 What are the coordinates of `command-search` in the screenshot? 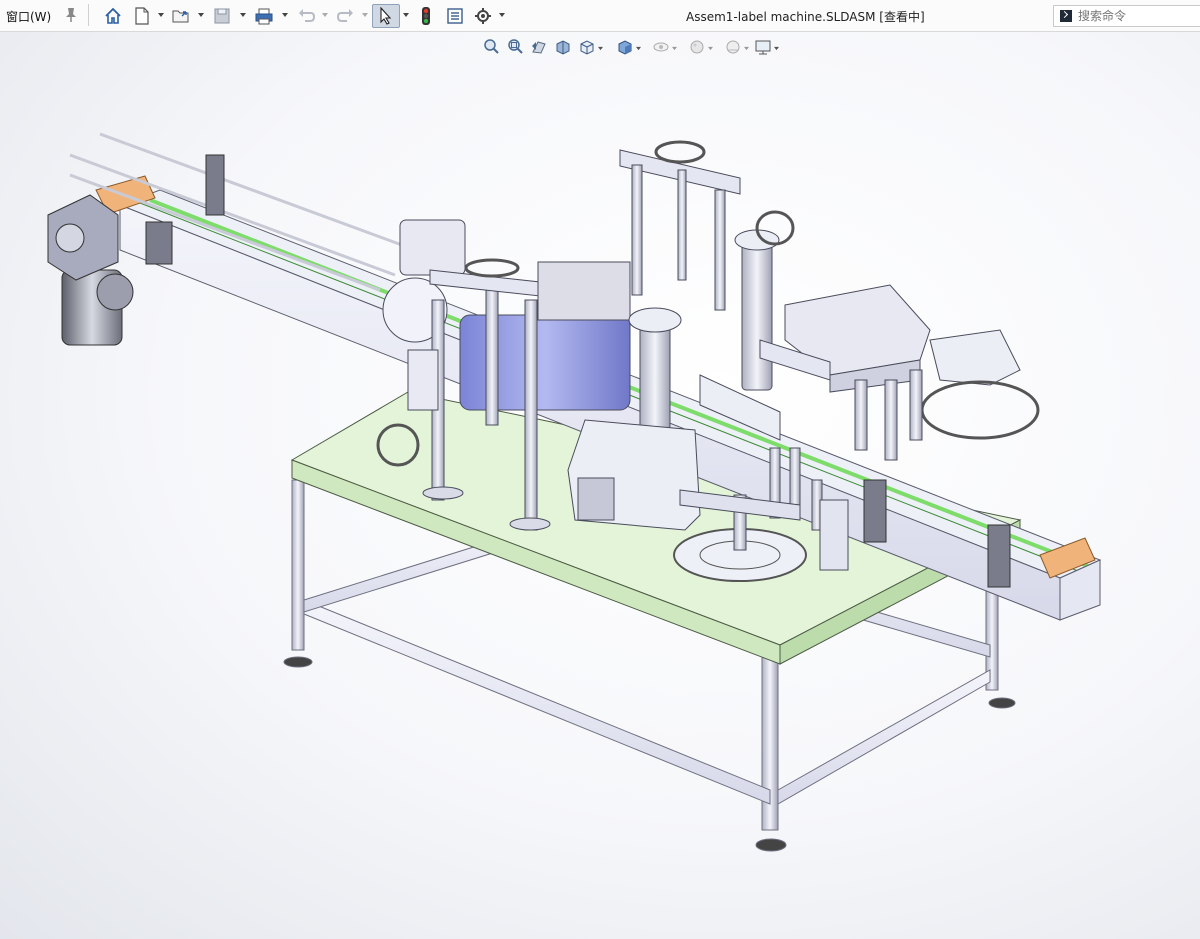 It's located at (1126, 16).